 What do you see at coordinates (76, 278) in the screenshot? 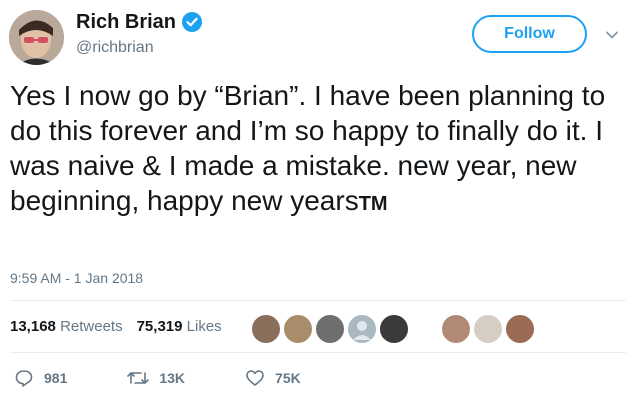
I see `tweet-timestamp: 9:59 AM - 1 Jan 2018` at bounding box center [76, 278].